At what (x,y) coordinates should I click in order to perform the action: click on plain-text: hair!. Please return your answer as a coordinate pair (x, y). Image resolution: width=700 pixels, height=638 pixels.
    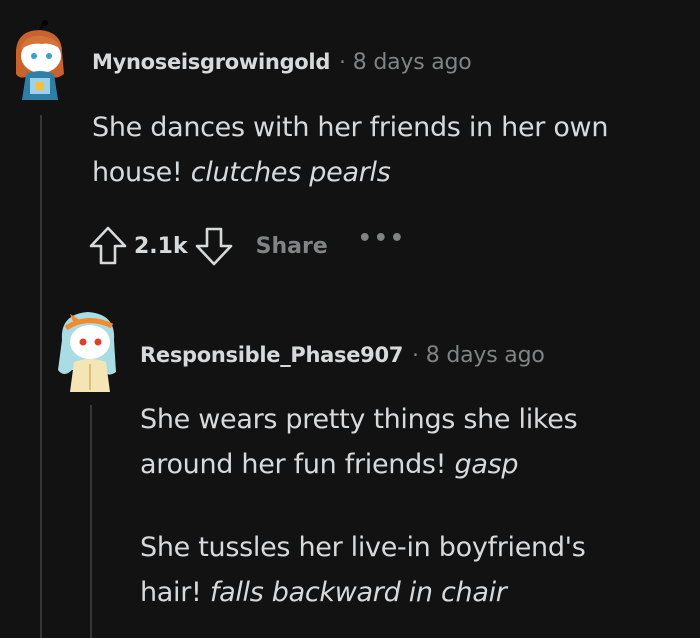
    Looking at the image, I should click on (175, 592).